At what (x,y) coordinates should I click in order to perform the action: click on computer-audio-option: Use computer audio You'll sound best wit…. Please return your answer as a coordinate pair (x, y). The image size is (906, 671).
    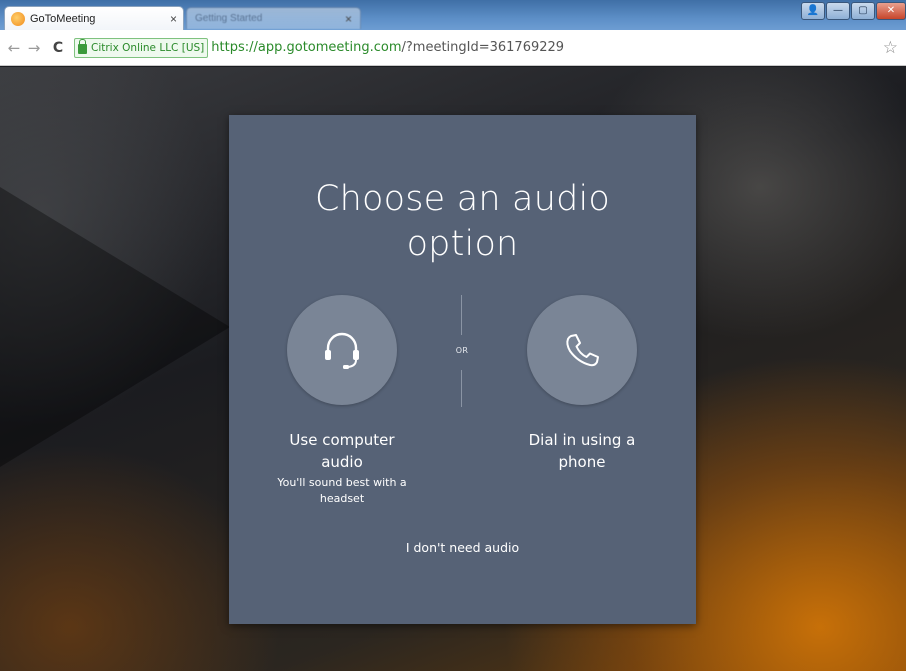
    Looking at the image, I should click on (342, 401).